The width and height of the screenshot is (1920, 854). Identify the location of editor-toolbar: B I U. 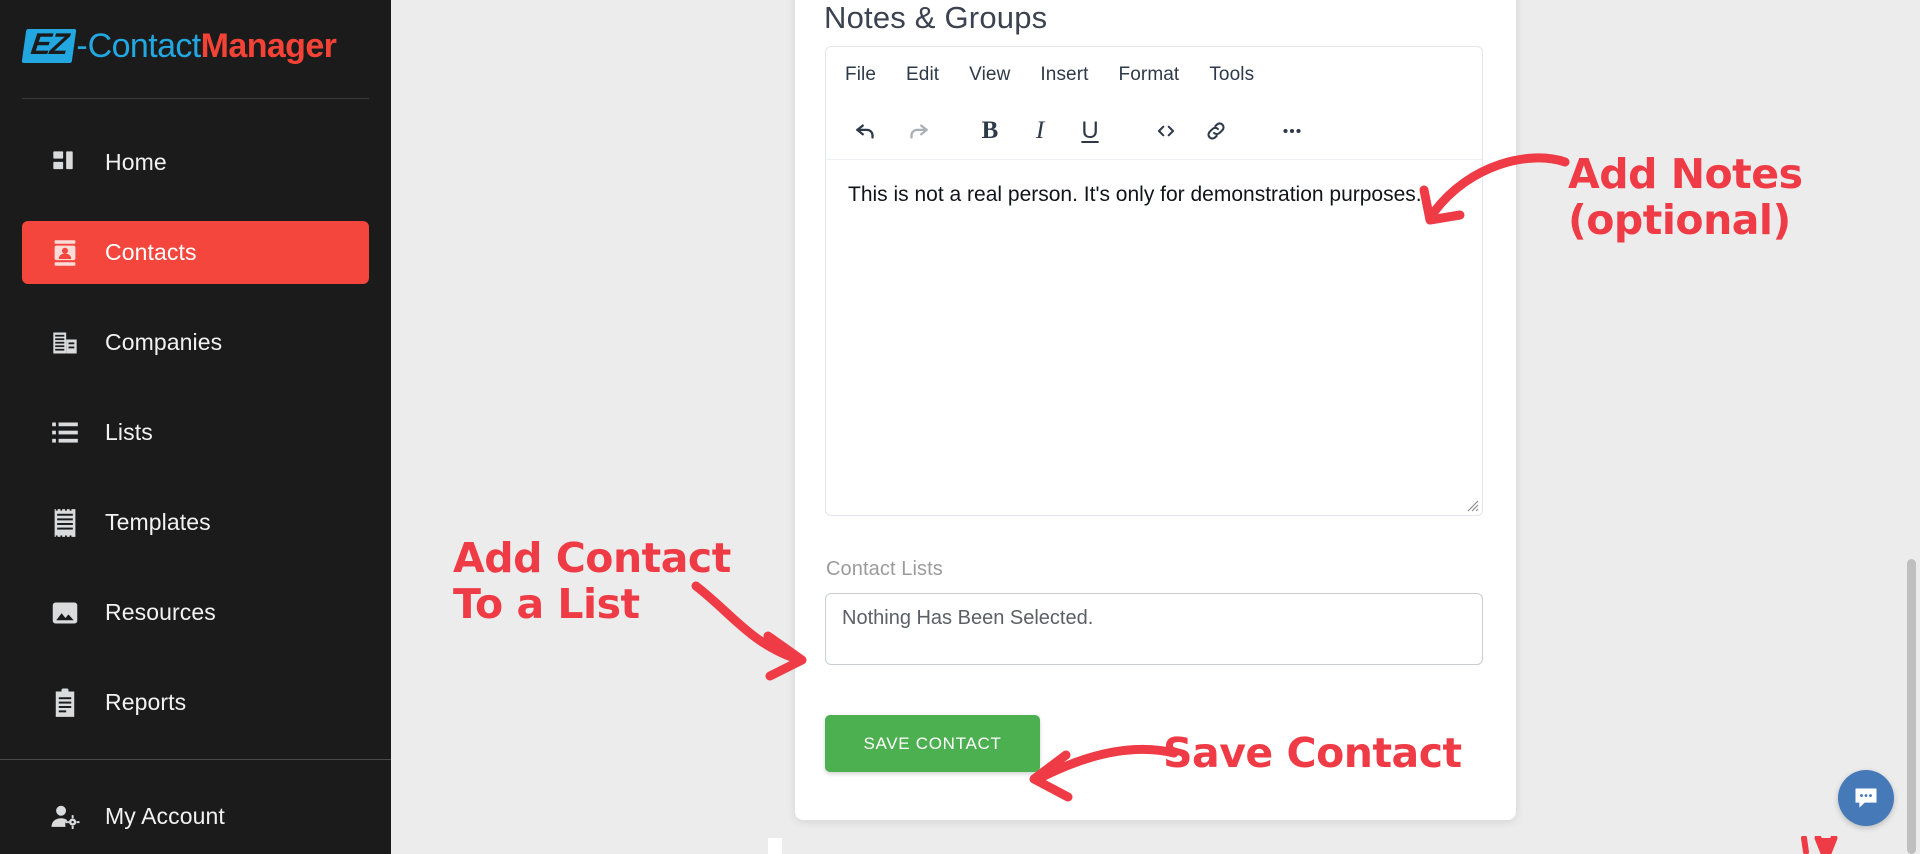
(1154, 131).